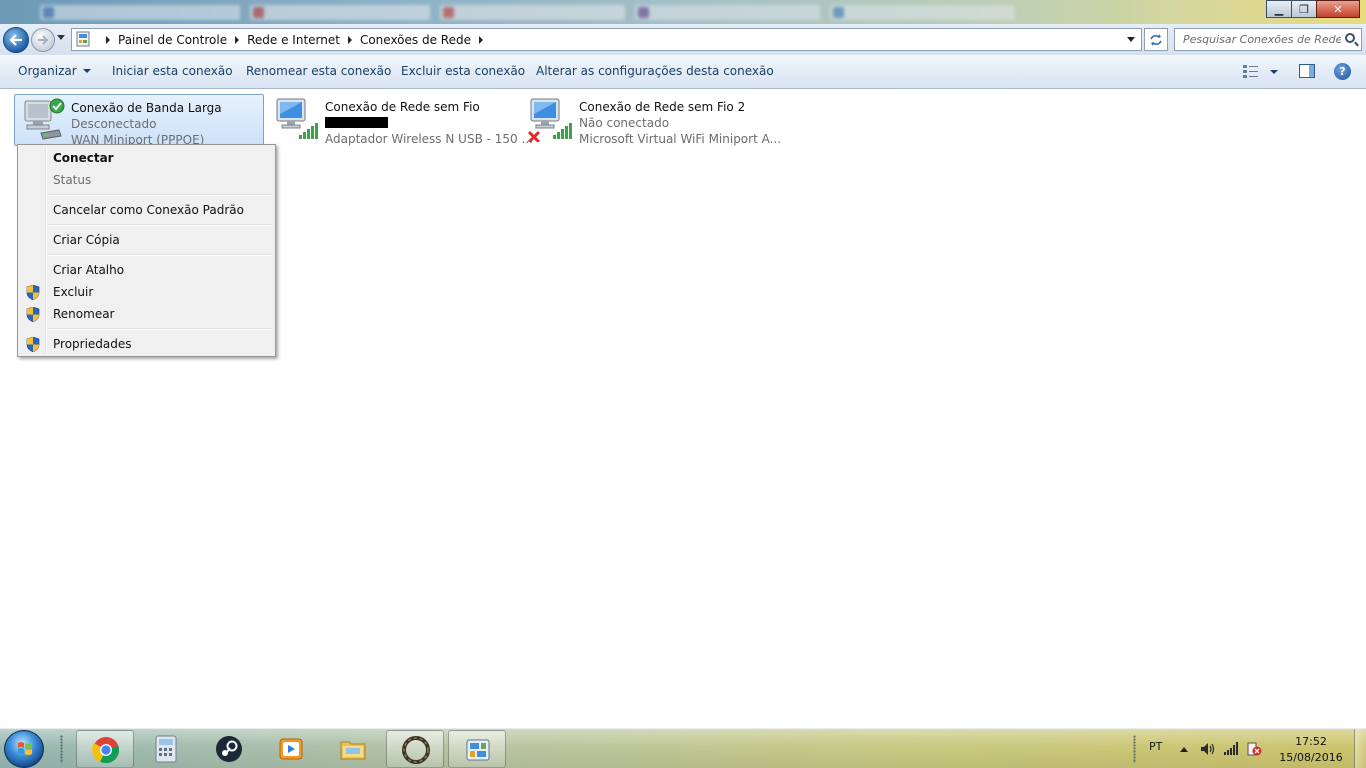 The height and width of the screenshot is (768, 1366). I want to click on change-settings-button: Alterar as configurações desta conexão, so click(655, 71).